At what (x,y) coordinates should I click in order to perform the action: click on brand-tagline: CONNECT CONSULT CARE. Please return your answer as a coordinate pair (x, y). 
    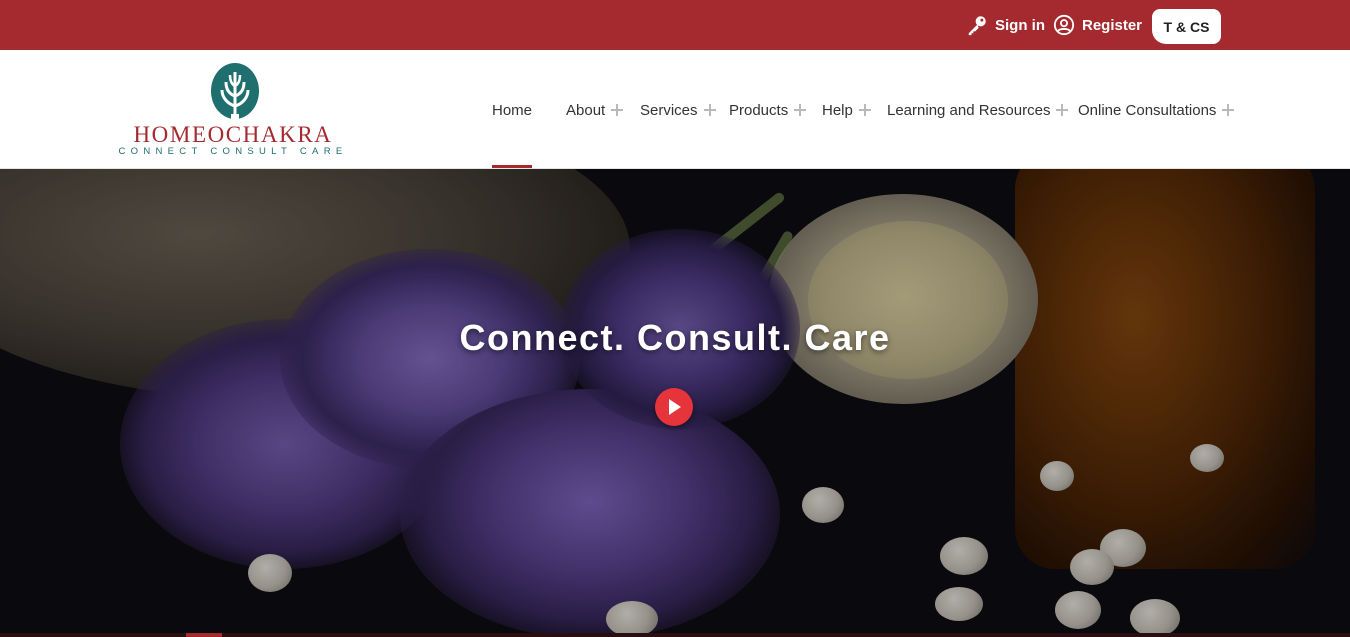
    Looking at the image, I should click on (233, 151).